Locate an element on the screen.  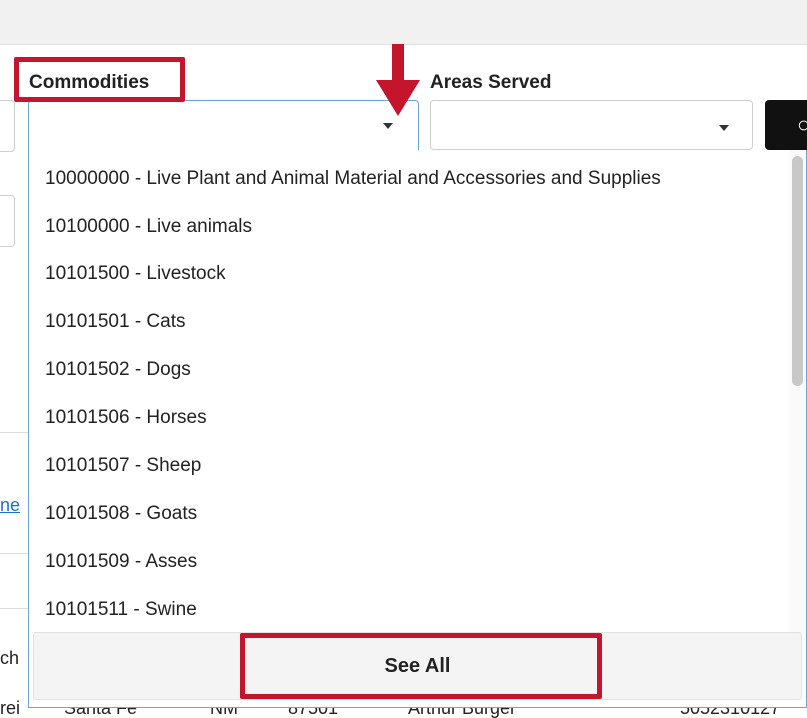
scrollbar-thumb is located at coordinates (797, 271).